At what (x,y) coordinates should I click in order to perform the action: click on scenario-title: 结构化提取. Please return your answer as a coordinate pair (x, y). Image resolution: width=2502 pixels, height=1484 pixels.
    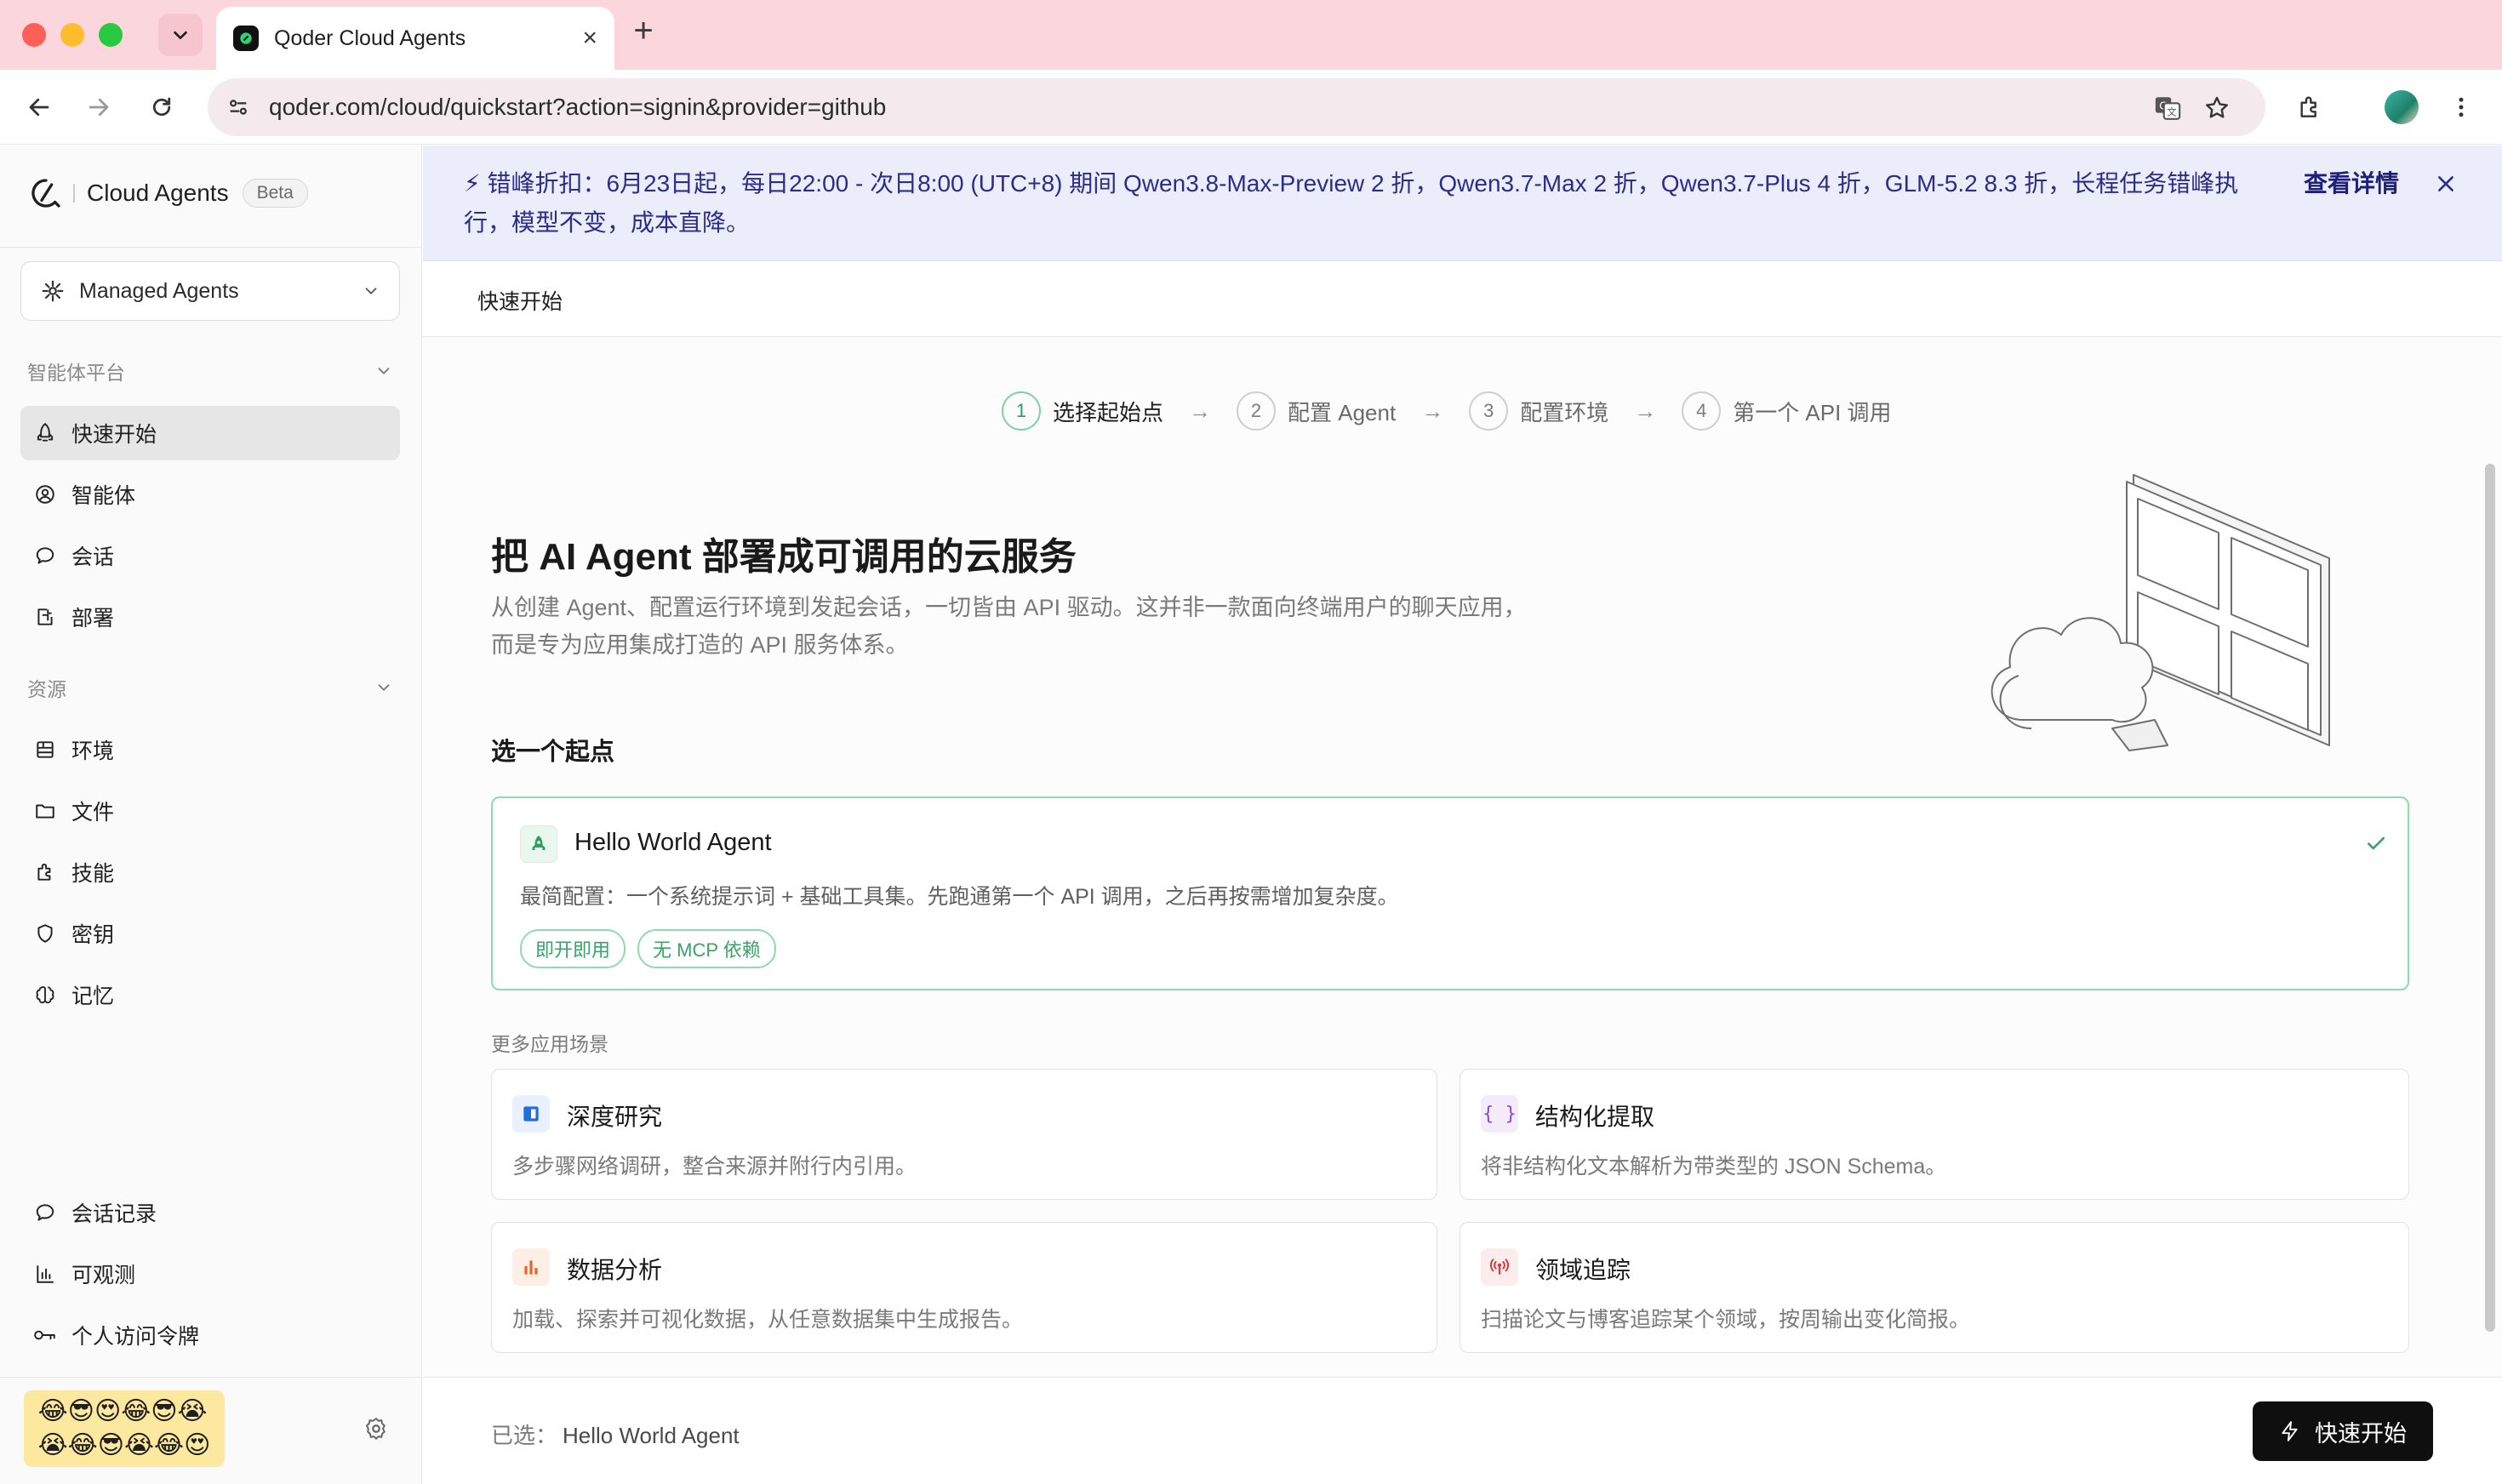
    Looking at the image, I should click on (1595, 1117).